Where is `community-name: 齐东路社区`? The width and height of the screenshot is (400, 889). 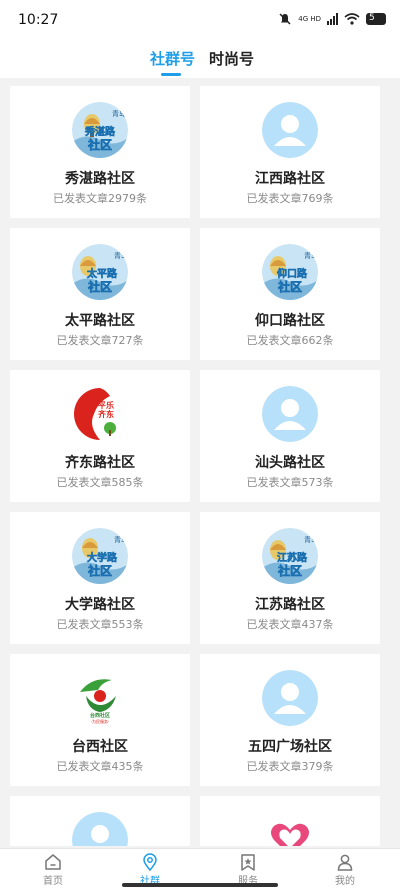
community-name: 齐东路社区 is located at coordinates (100, 463).